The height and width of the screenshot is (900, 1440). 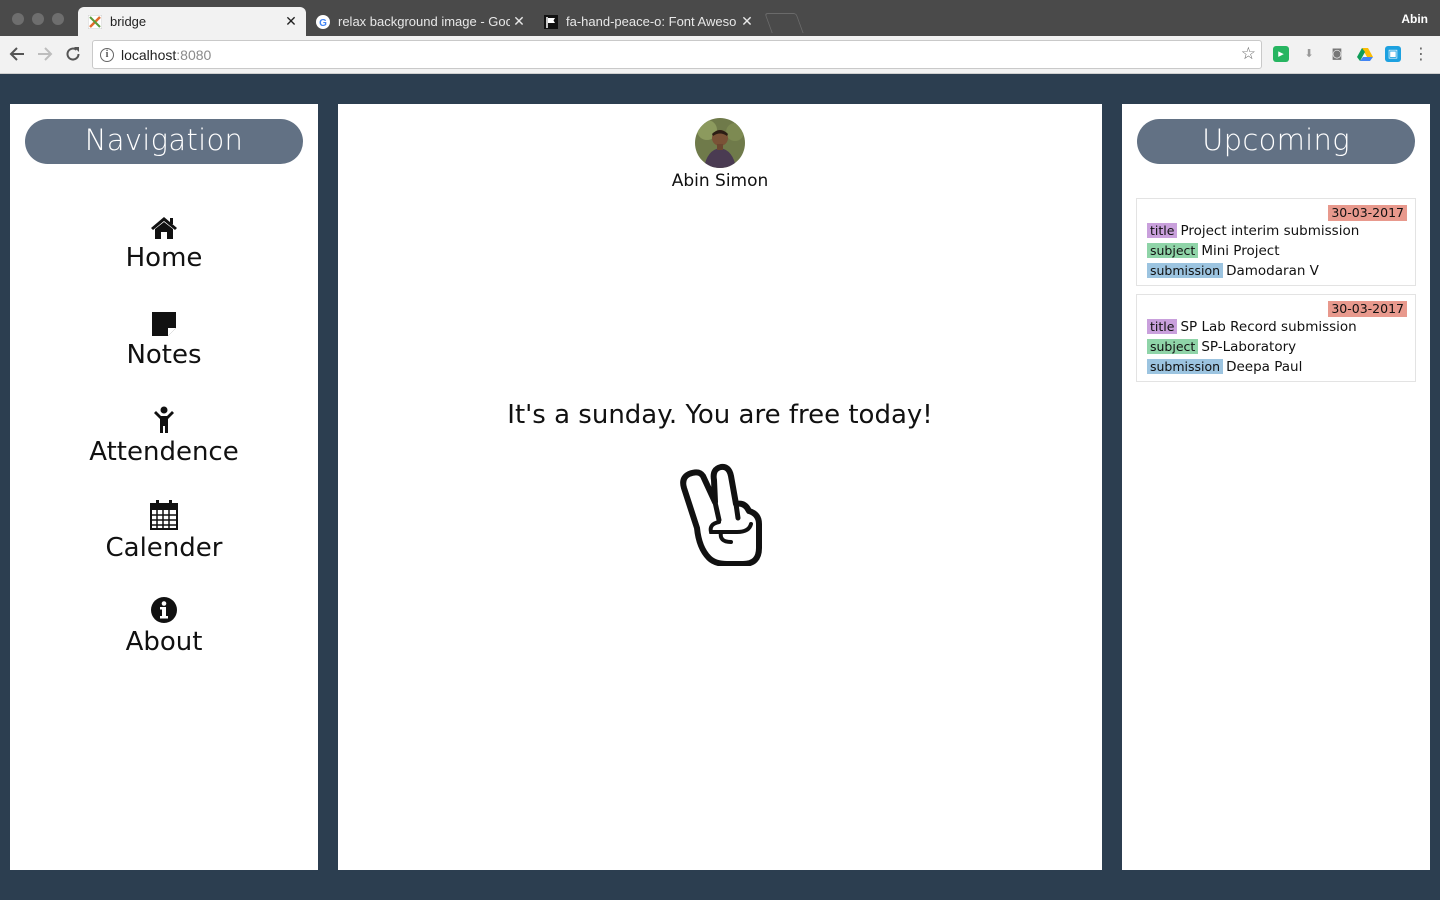 I want to click on calendar-icon, so click(x=164, y=515).